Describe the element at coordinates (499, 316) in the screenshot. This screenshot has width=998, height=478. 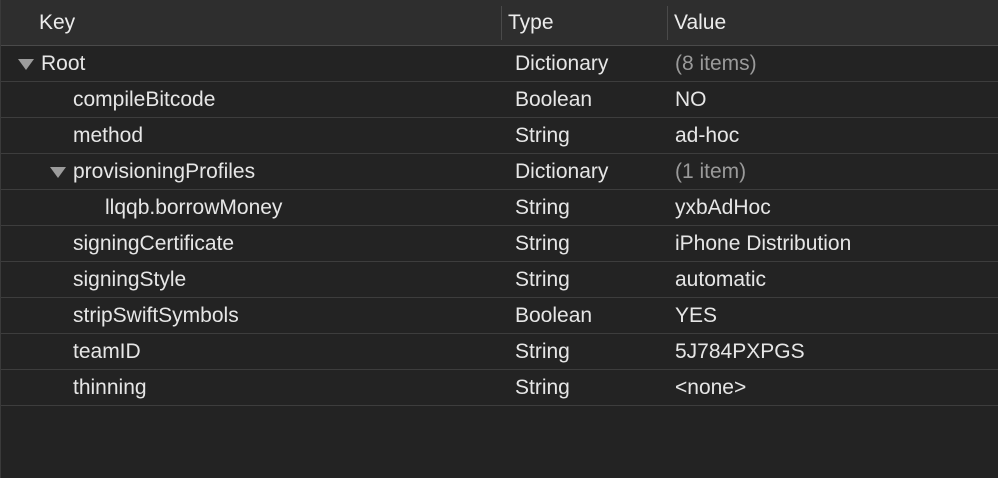
I see `plist-row: stripSwiftSymbols Boolean YES` at that location.